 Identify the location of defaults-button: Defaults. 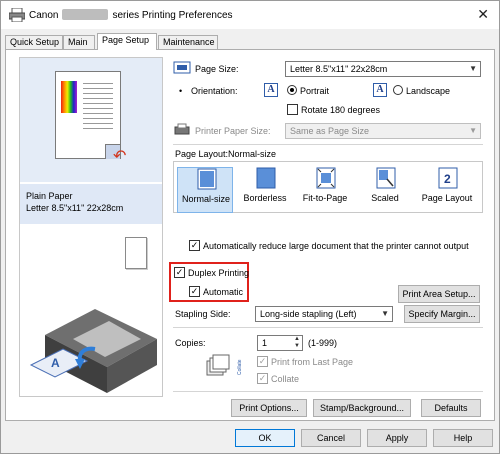
(451, 408).